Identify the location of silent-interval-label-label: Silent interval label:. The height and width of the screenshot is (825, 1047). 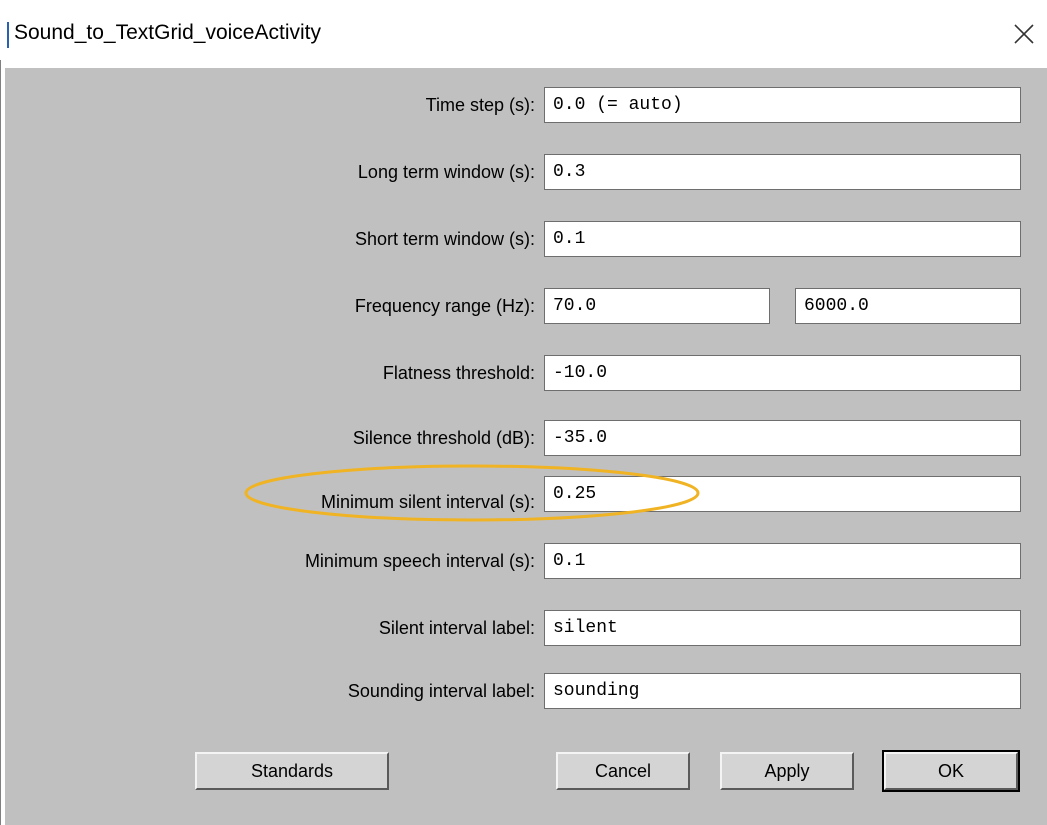
(456, 628).